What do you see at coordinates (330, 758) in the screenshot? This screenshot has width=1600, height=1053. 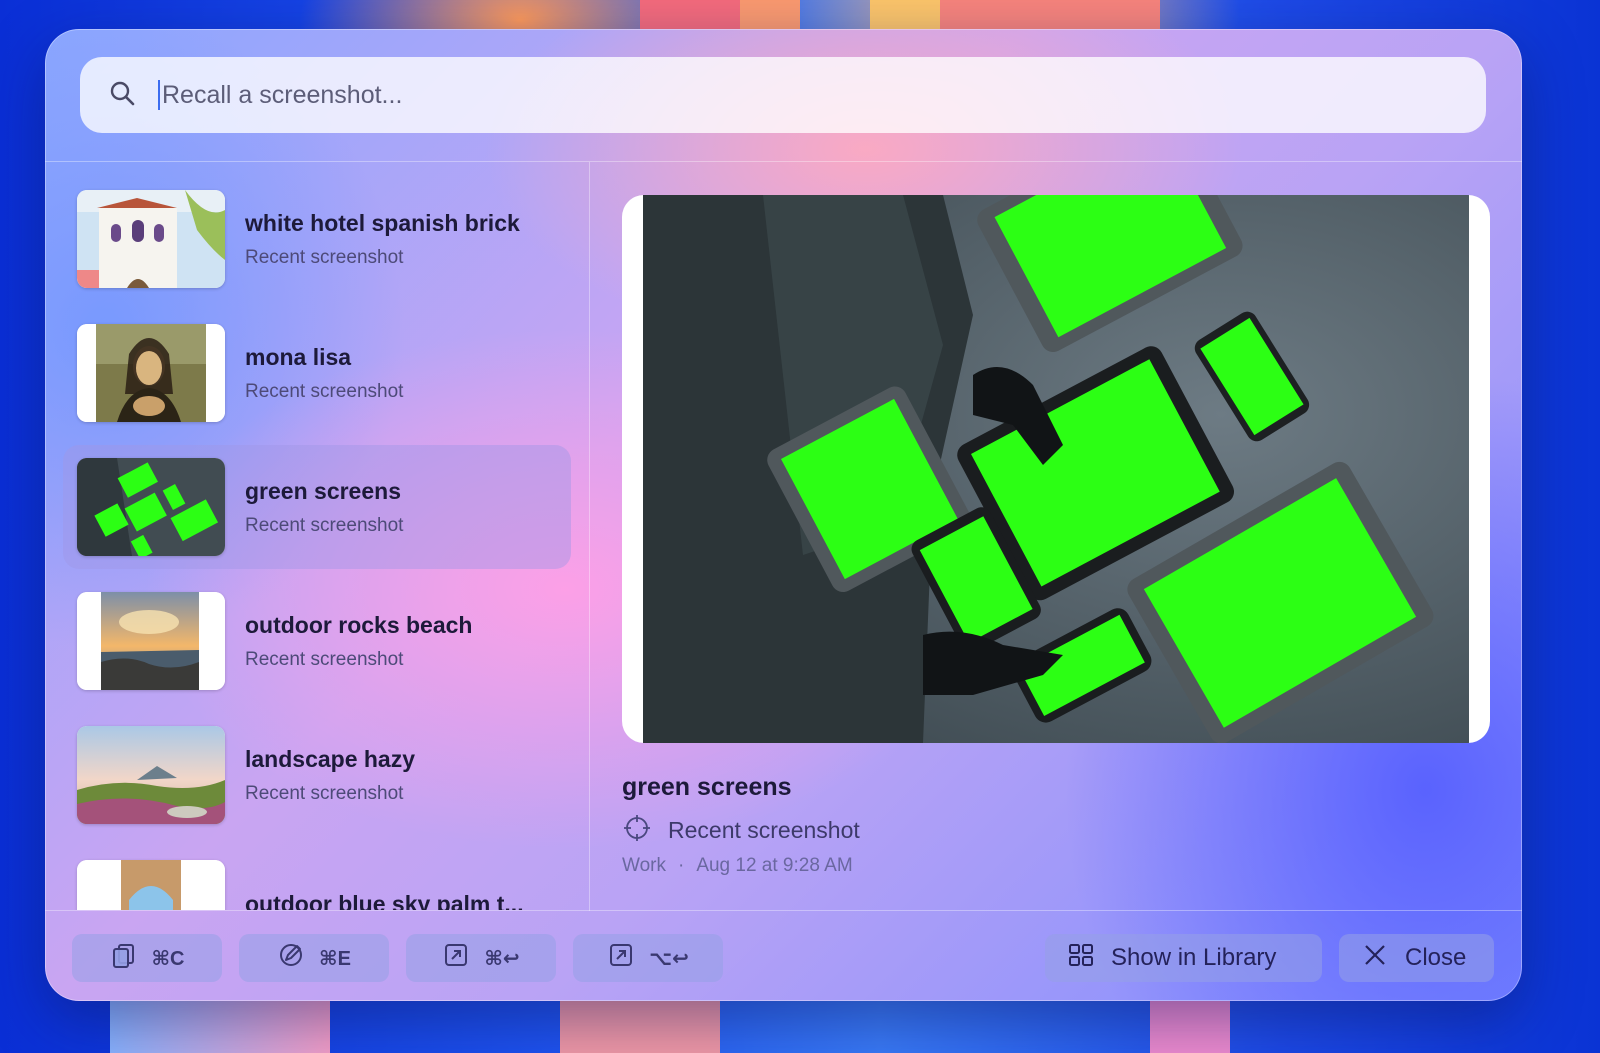 I see `item-title: landscape hazy` at bounding box center [330, 758].